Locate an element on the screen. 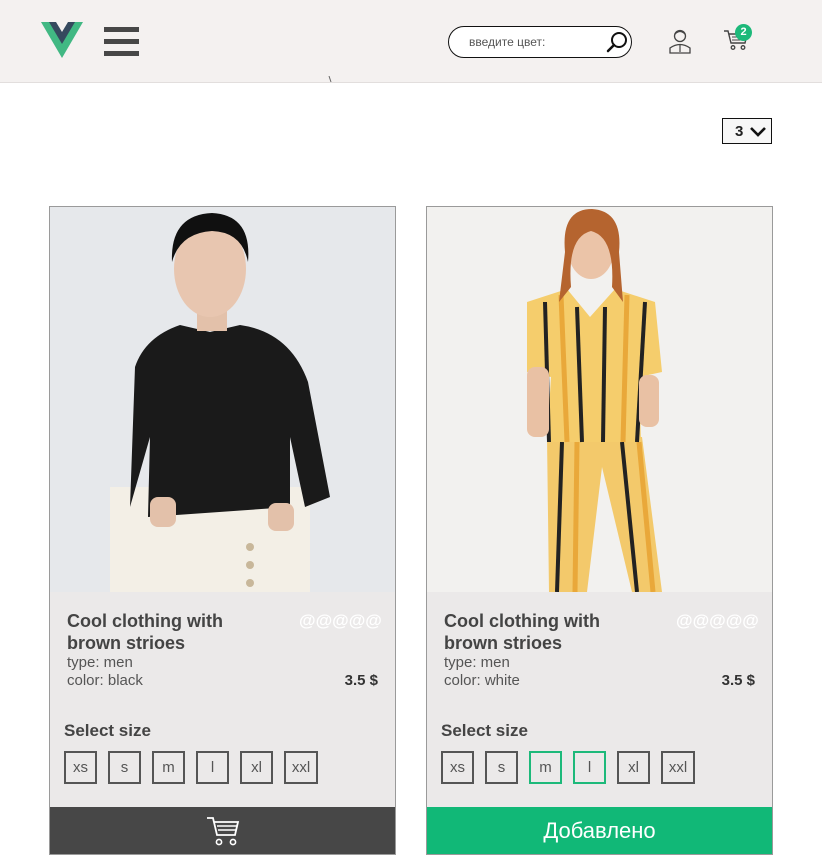  product-color: color: white is located at coordinates (482, 680).